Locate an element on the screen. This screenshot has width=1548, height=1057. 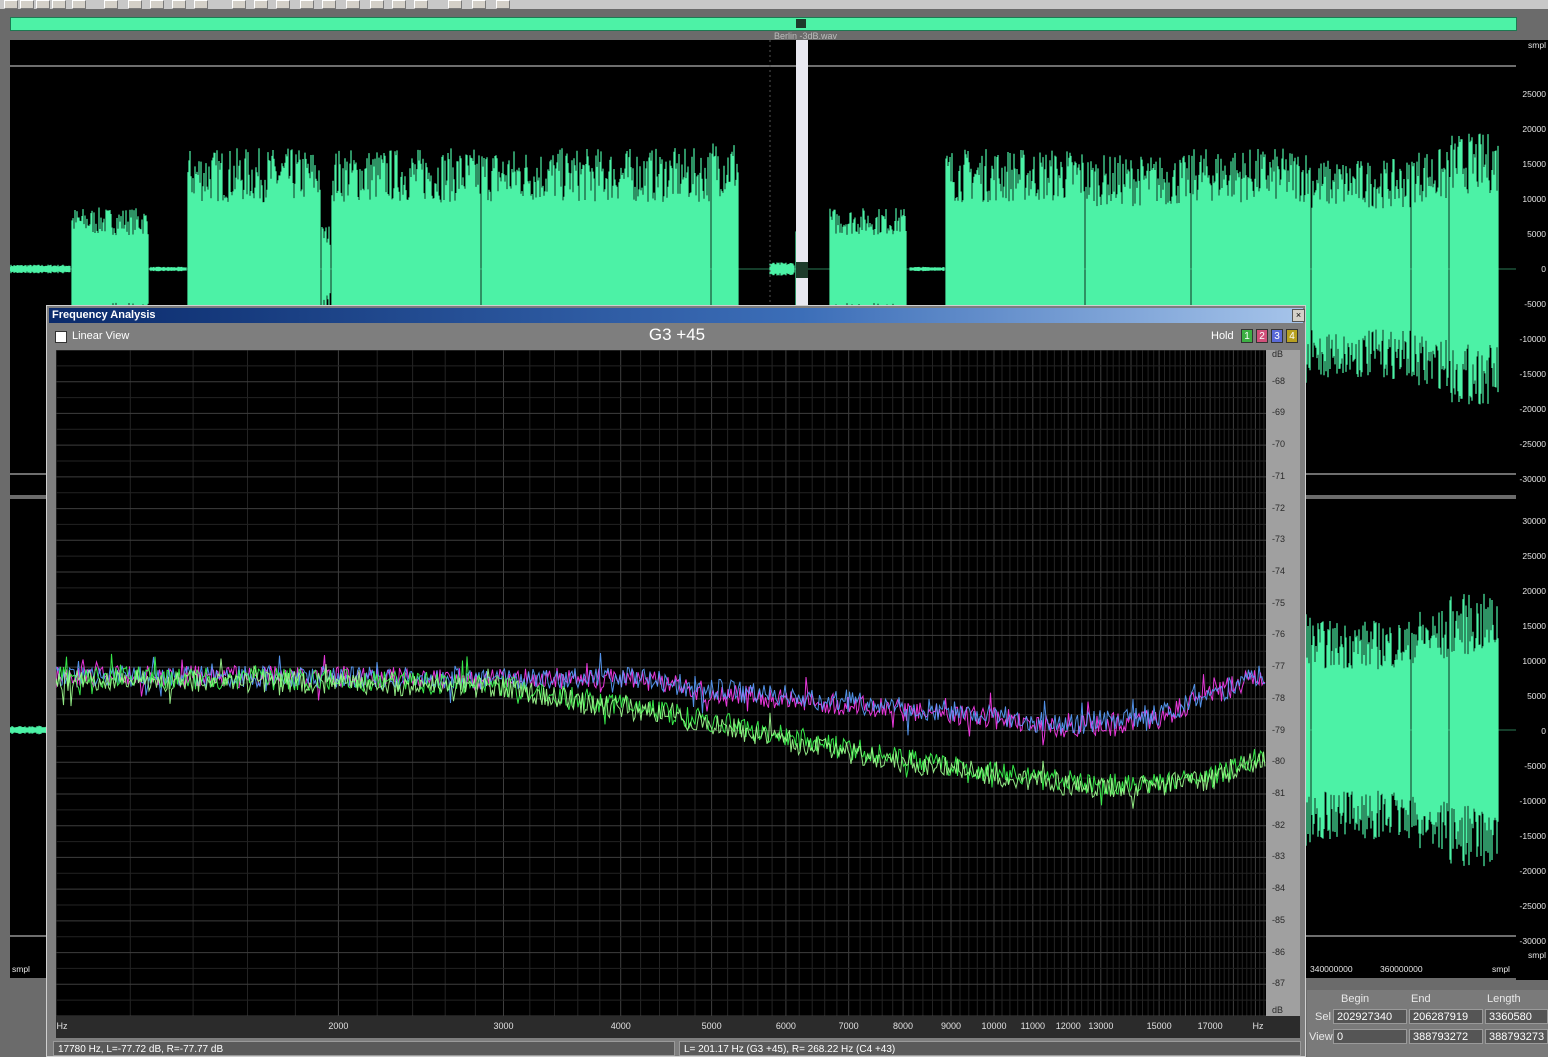
frequency-tick: 4000 is located at coordinates (620, 1026).